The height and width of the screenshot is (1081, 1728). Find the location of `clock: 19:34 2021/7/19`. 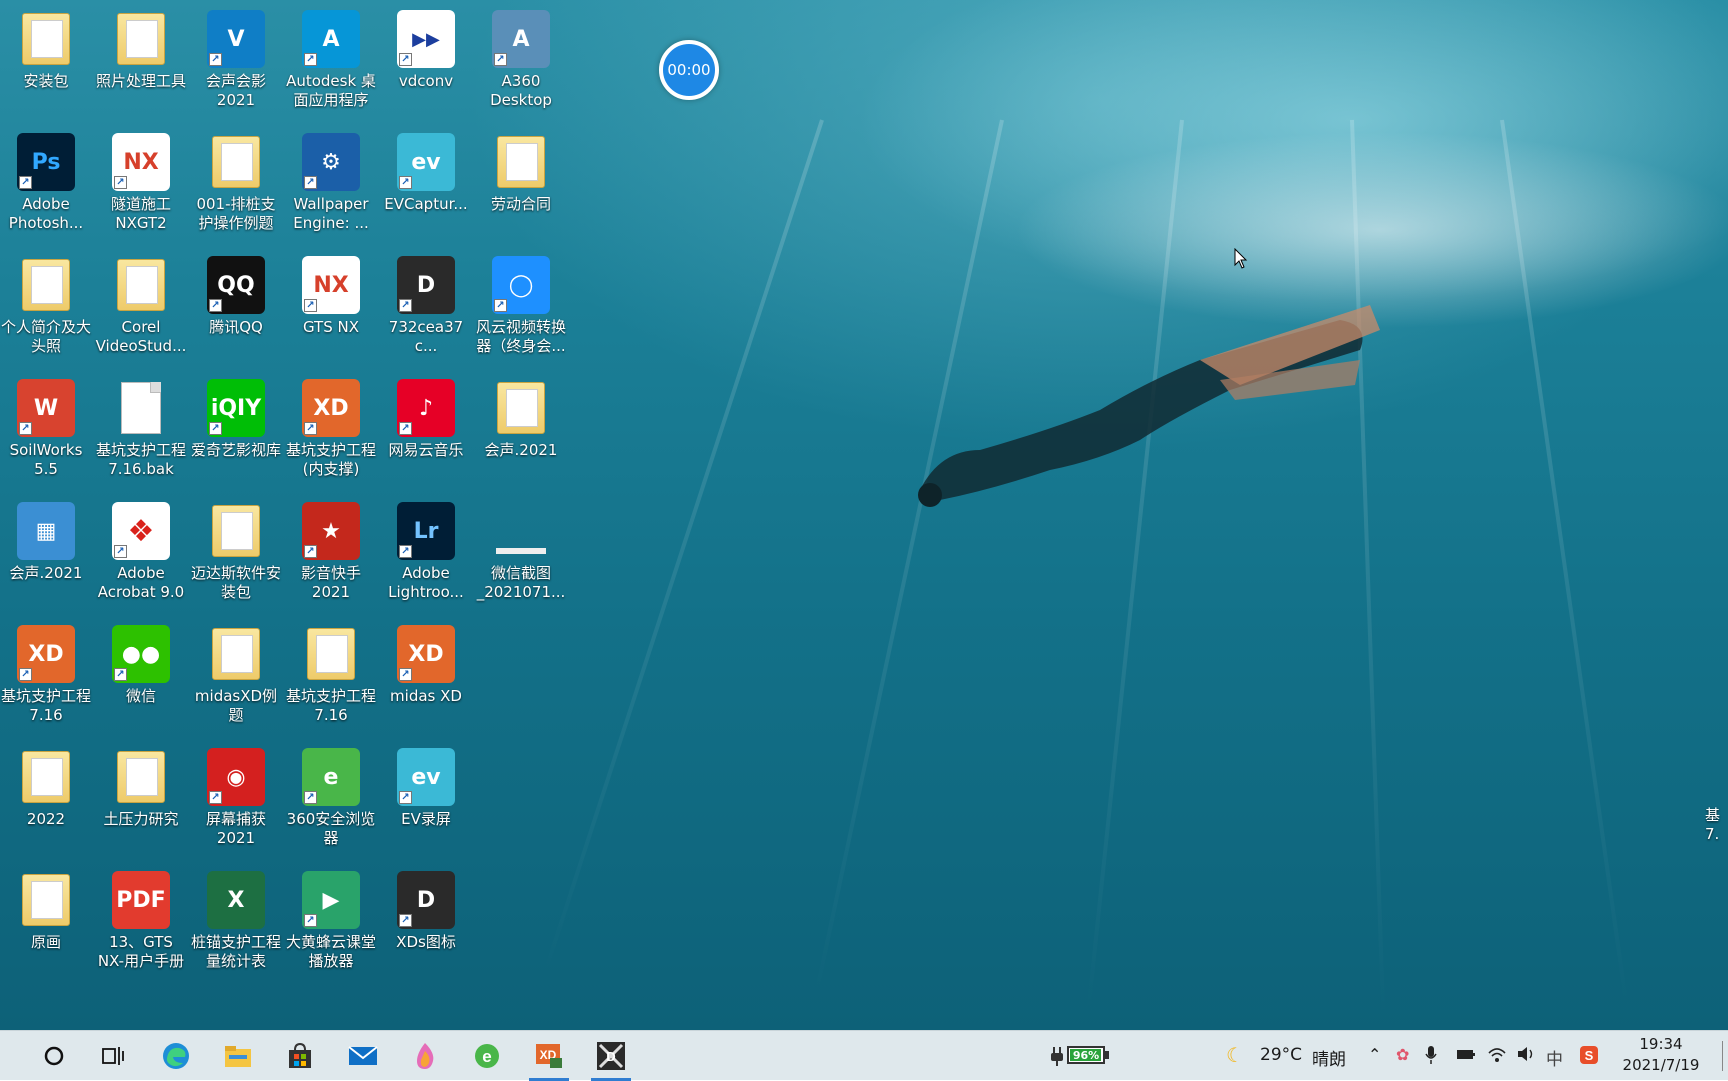

clock: 19:34 2021/7/19 is located at coordinates (1661, 1055).